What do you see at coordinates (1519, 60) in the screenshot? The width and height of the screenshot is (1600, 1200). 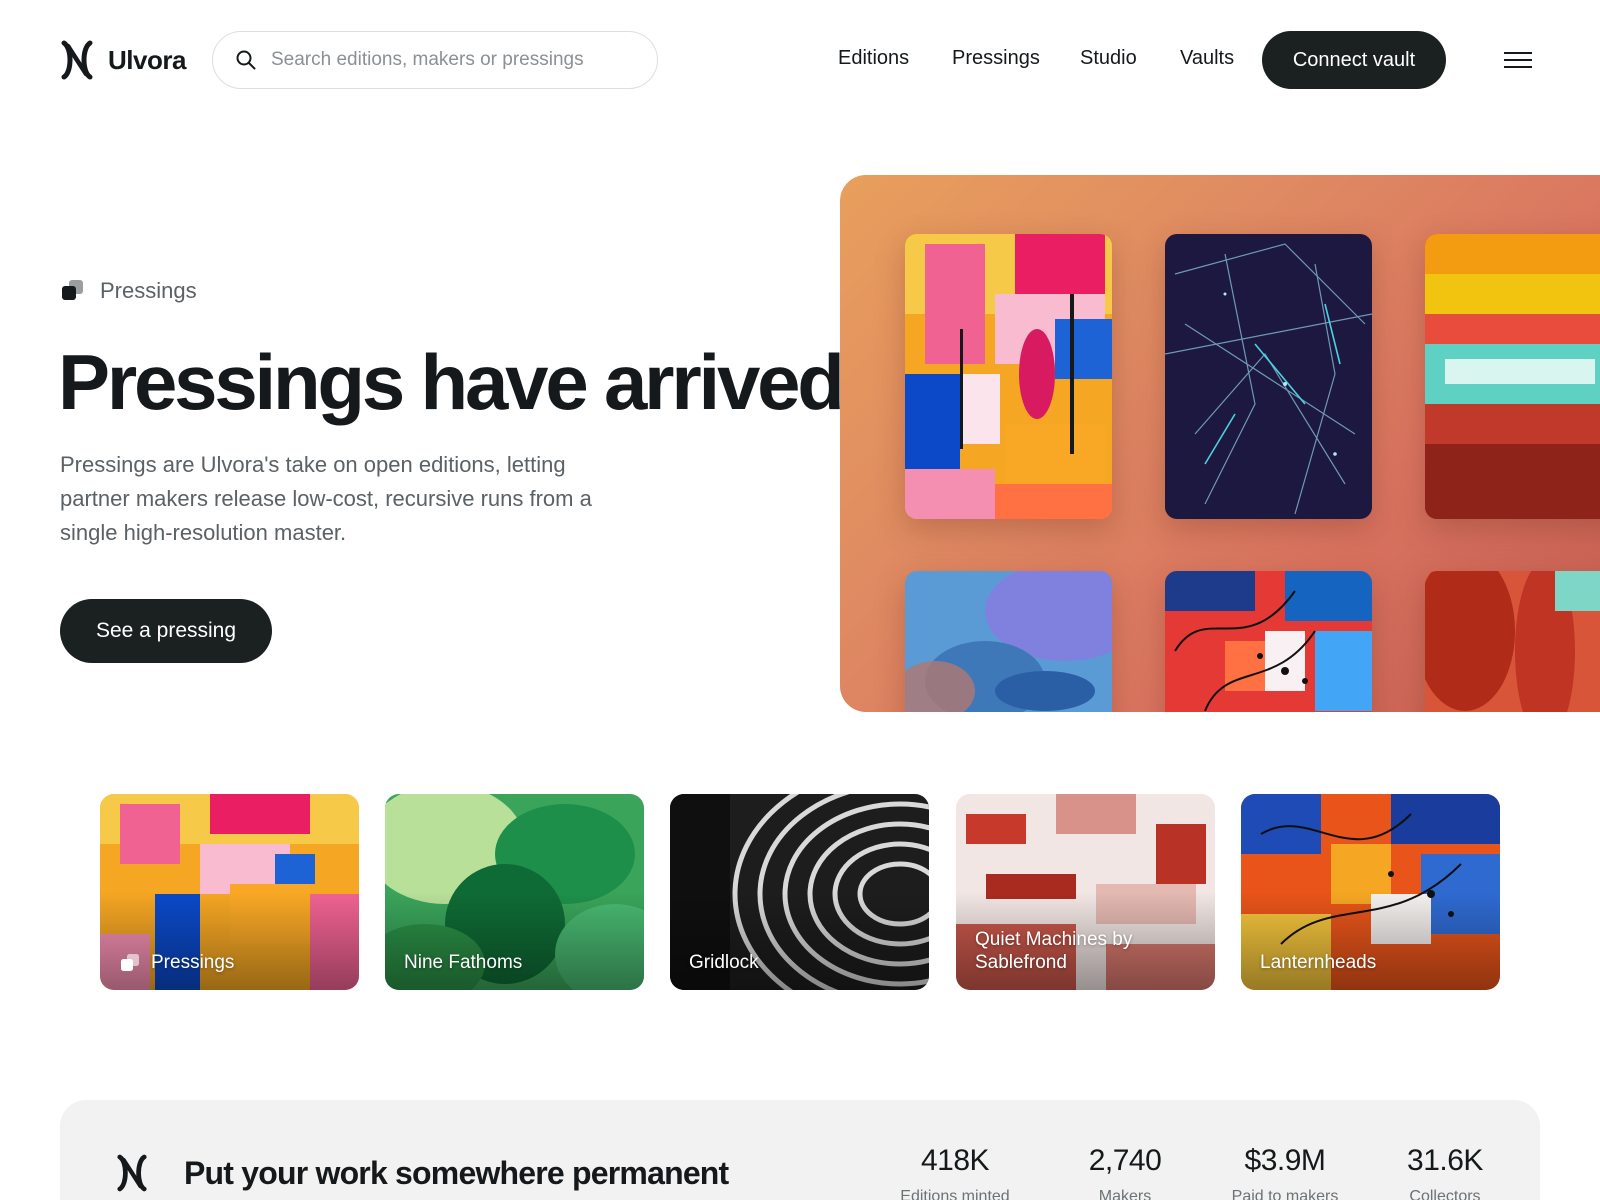 I see `hamburger-menu-icon` at bounding box center [1519, 60].